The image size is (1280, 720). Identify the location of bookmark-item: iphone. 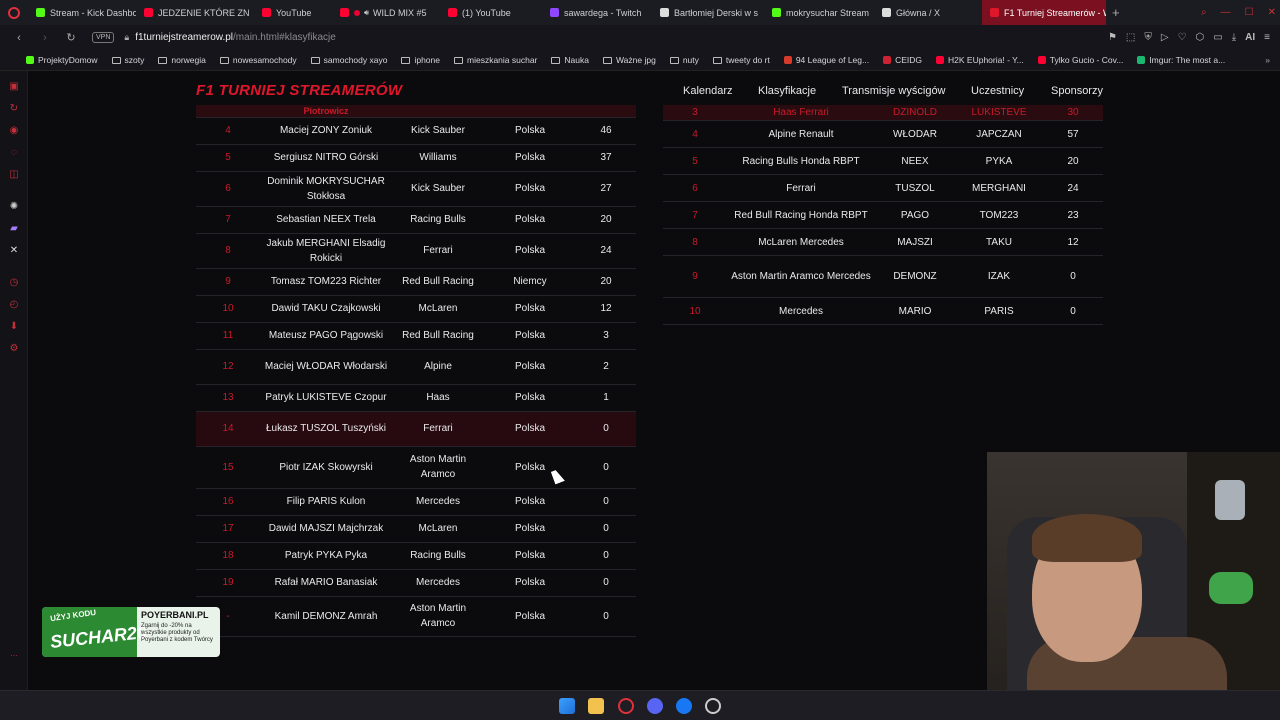
(420, 60).